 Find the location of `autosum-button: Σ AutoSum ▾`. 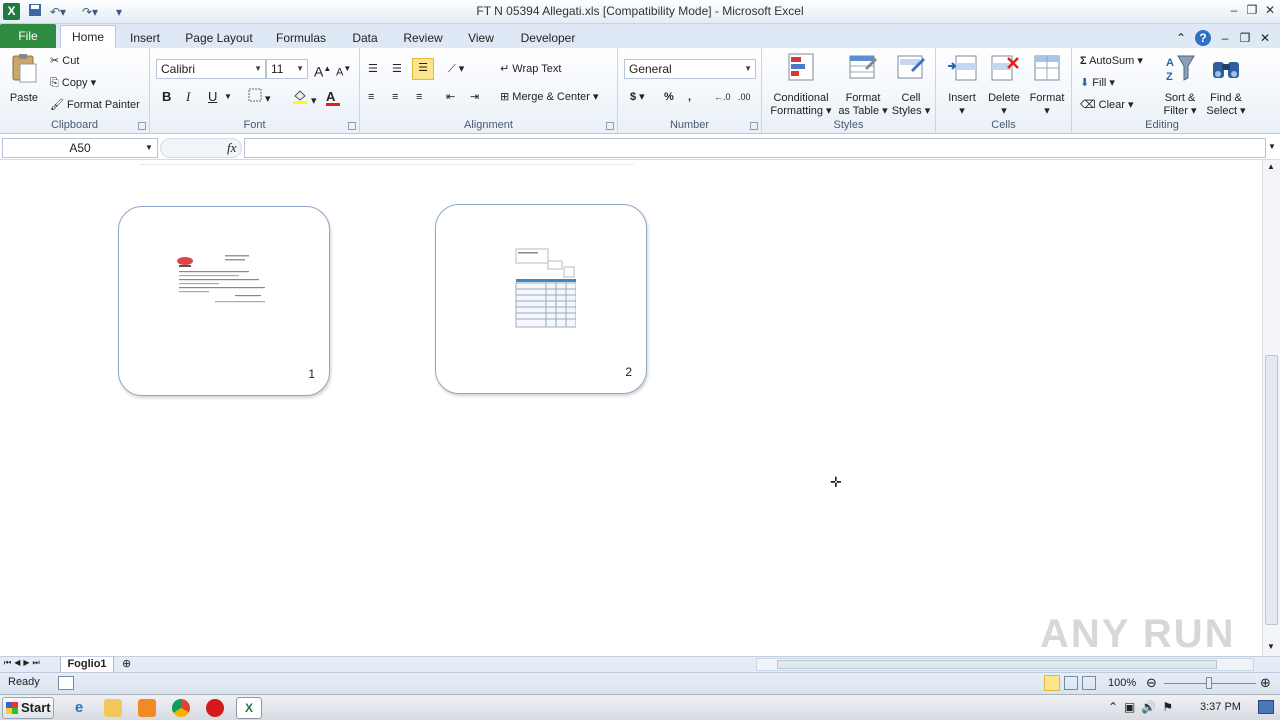

autosum-button: Σ AutoSum ▾ is located at coordinates (1111, 61).